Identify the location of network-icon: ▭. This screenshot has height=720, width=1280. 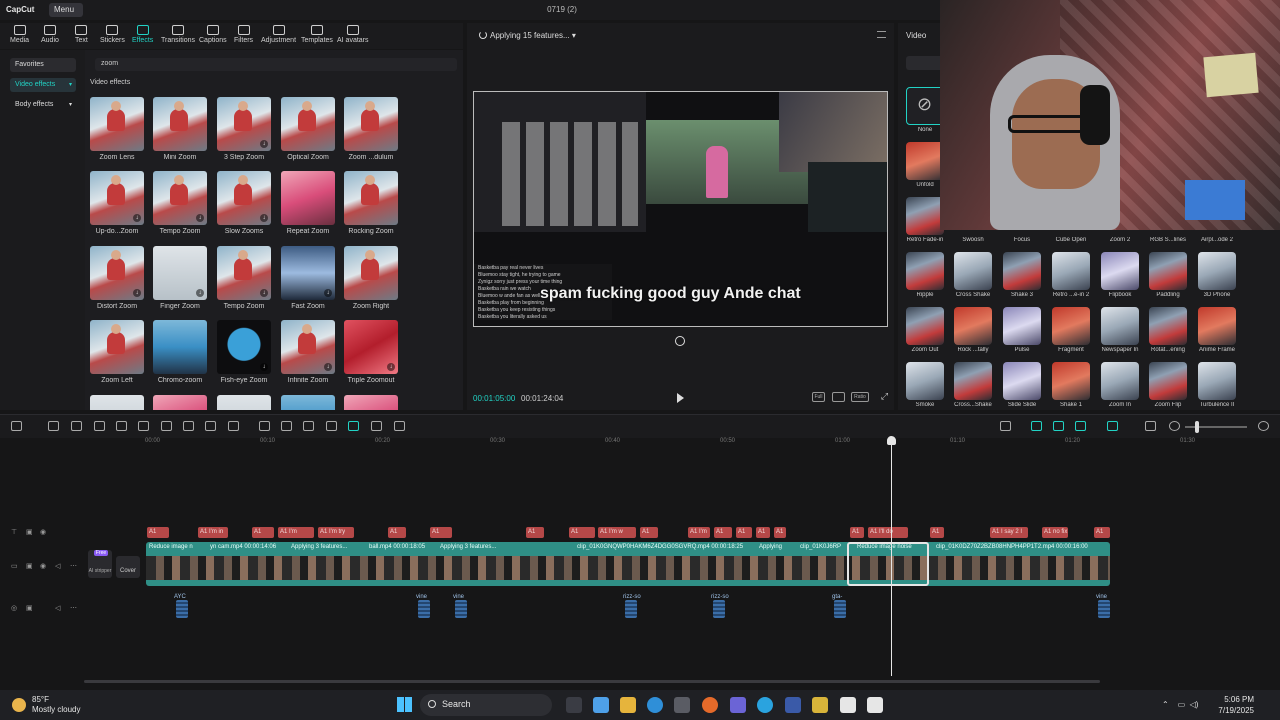
(1182, 704).